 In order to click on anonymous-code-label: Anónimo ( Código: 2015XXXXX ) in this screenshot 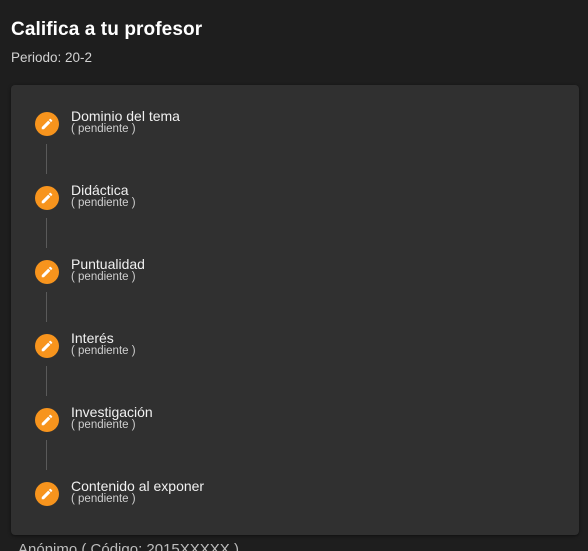, I will do `click(128, 546)`.